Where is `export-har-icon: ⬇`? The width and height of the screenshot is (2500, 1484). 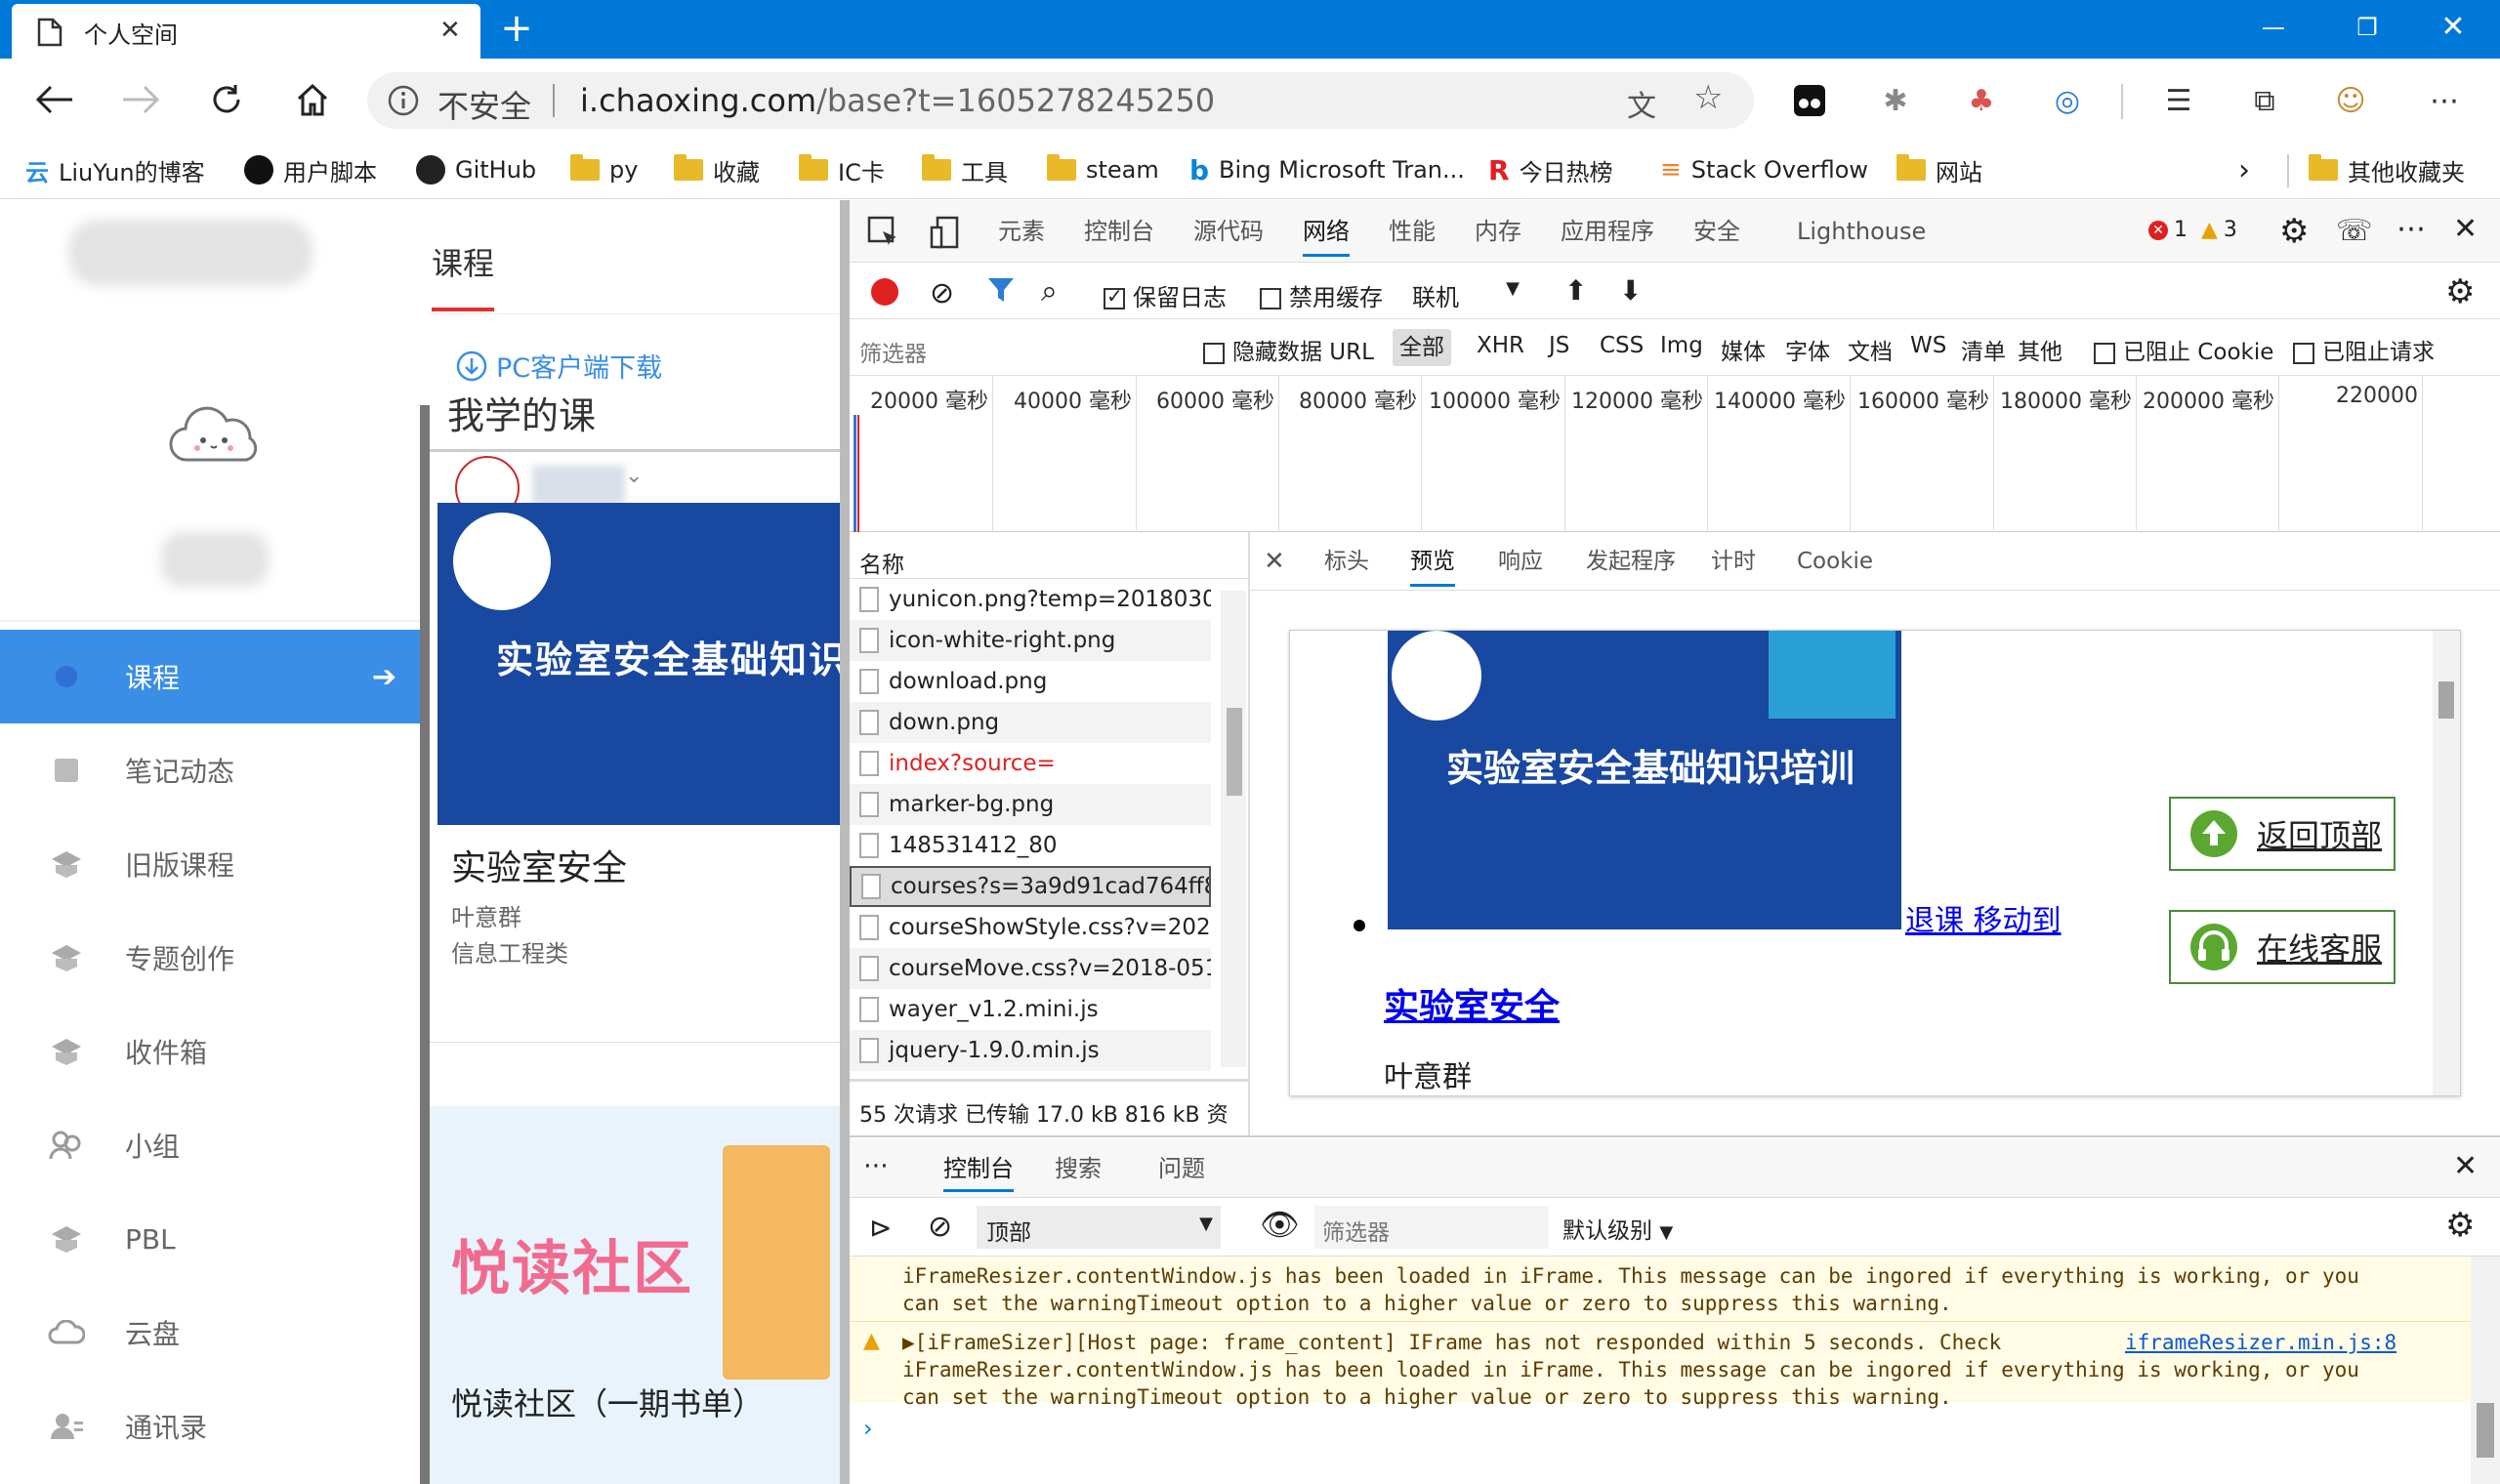 export-har-icon: ⬇ is located at coordinates (1630, 290).